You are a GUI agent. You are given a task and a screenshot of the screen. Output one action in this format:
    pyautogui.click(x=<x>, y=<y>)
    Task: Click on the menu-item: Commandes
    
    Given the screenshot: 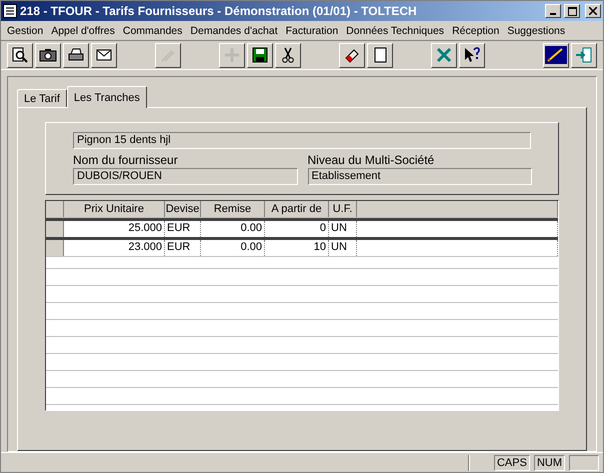 What is the action you would take?
    pyautogui.click(x=152, y=30)
    